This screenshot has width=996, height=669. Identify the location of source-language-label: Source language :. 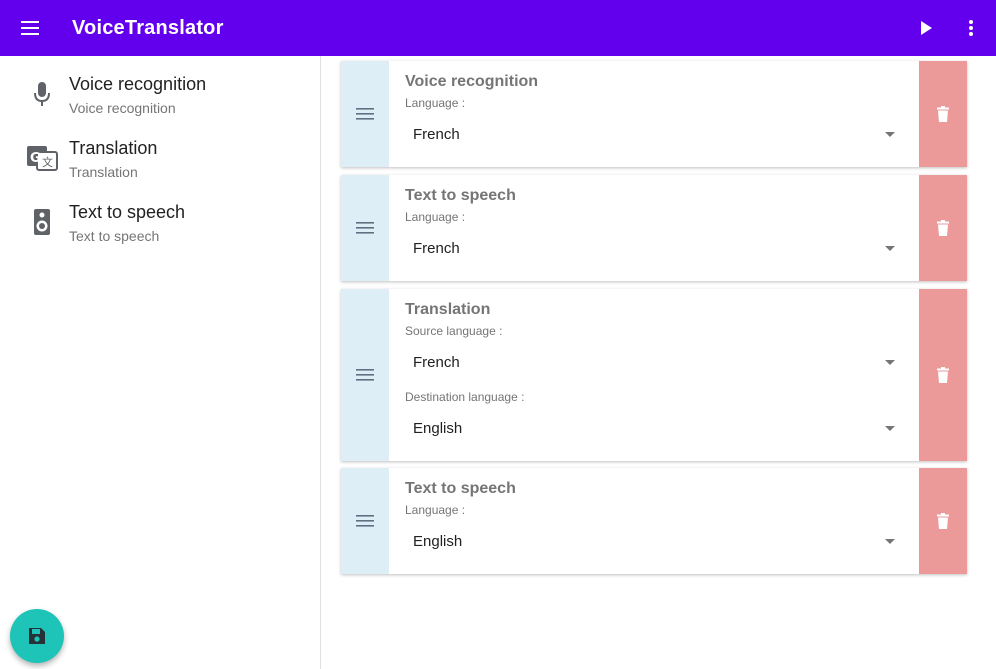
(454, 331).